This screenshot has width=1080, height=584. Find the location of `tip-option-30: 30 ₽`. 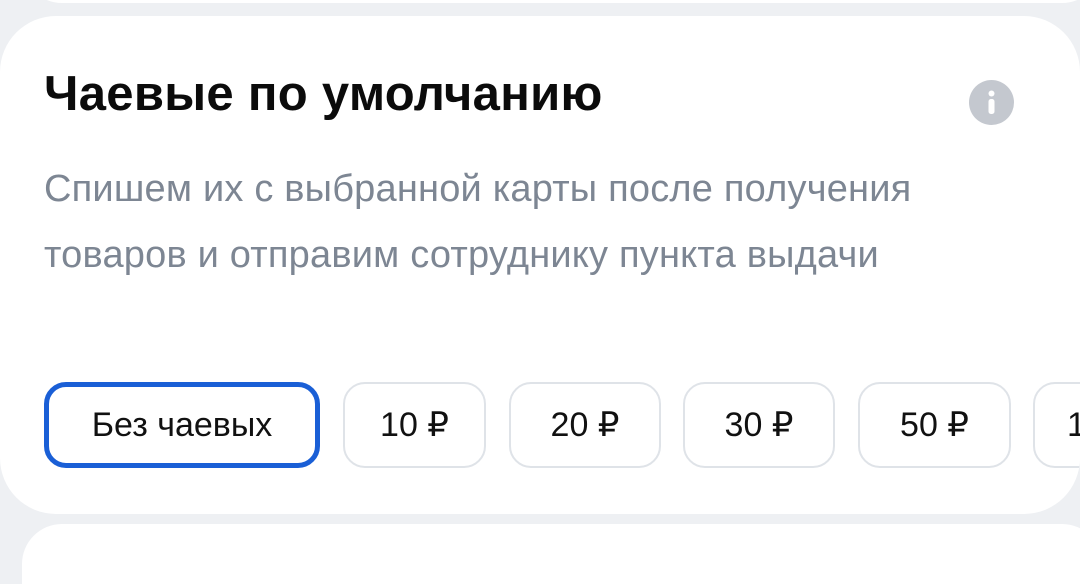

tip-option-30: 30 ₽ is located at coordinates (759, 425).